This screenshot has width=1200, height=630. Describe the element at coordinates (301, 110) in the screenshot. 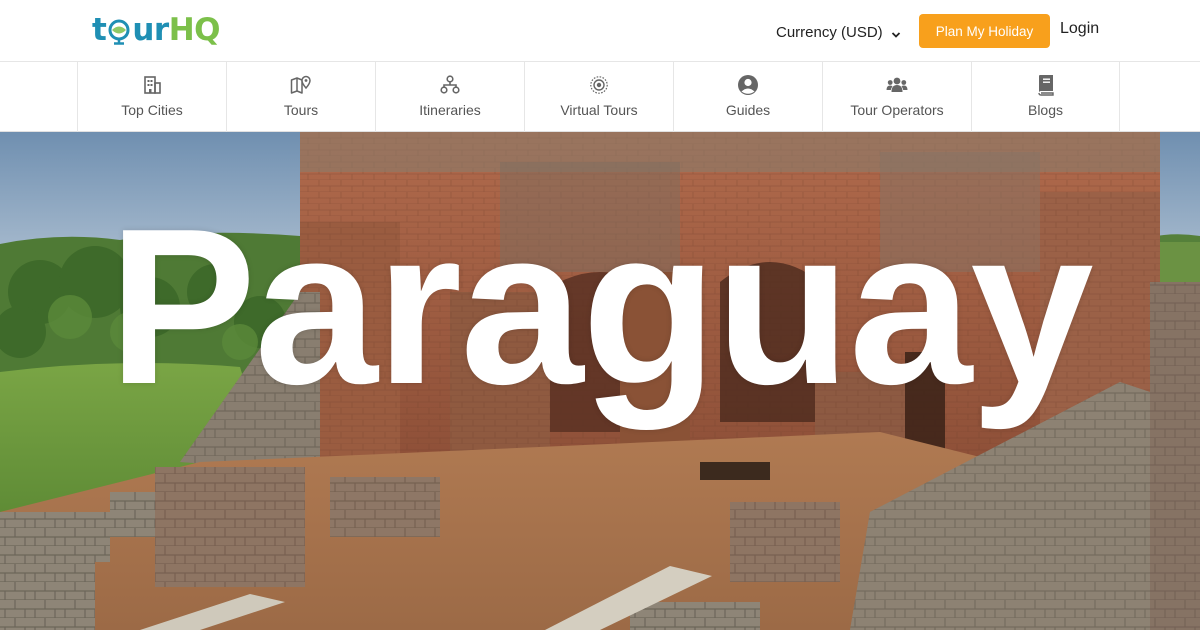

I see `nav-label: Tours` at that location.